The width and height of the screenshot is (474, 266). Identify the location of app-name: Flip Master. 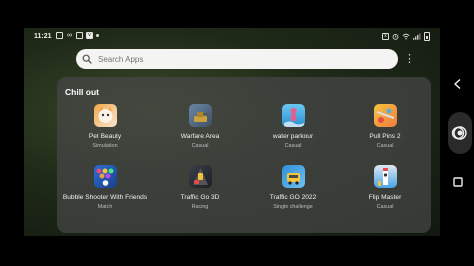
(385, 197).